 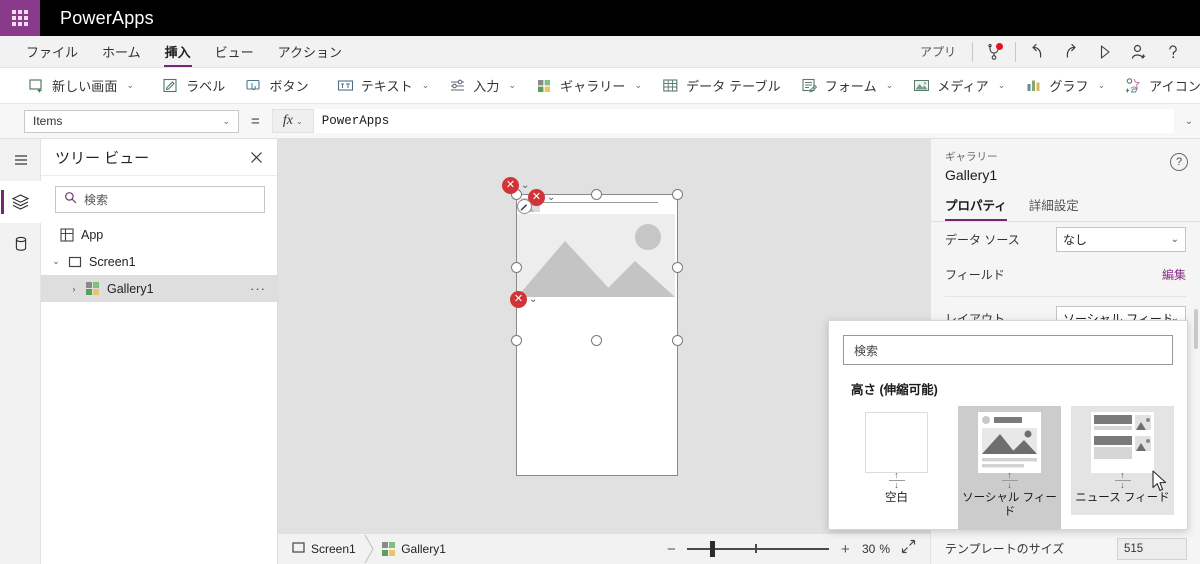 What do you see at coordinates (1008, 350) in the screenshot?
I see `layout-search-input: 検索` at bounding box center [1008, 350].